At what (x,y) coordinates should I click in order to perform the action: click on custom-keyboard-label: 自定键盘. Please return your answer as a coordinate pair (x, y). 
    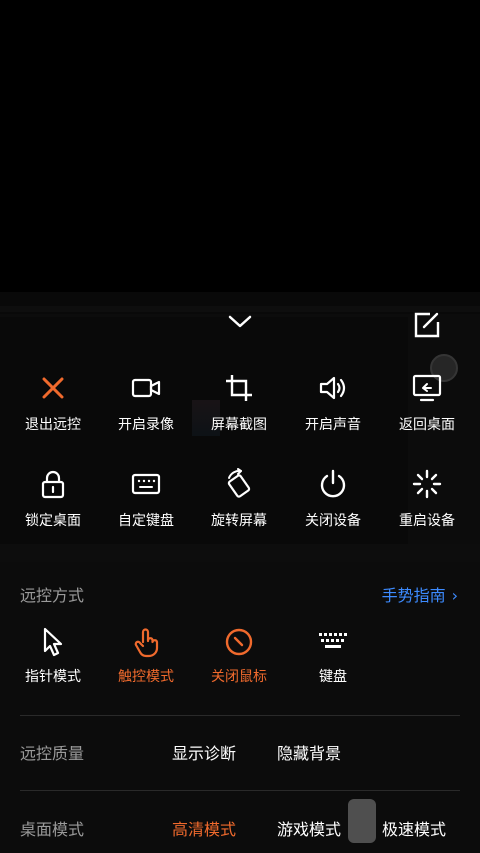
    Looking at the image, I should click on (146, 521).